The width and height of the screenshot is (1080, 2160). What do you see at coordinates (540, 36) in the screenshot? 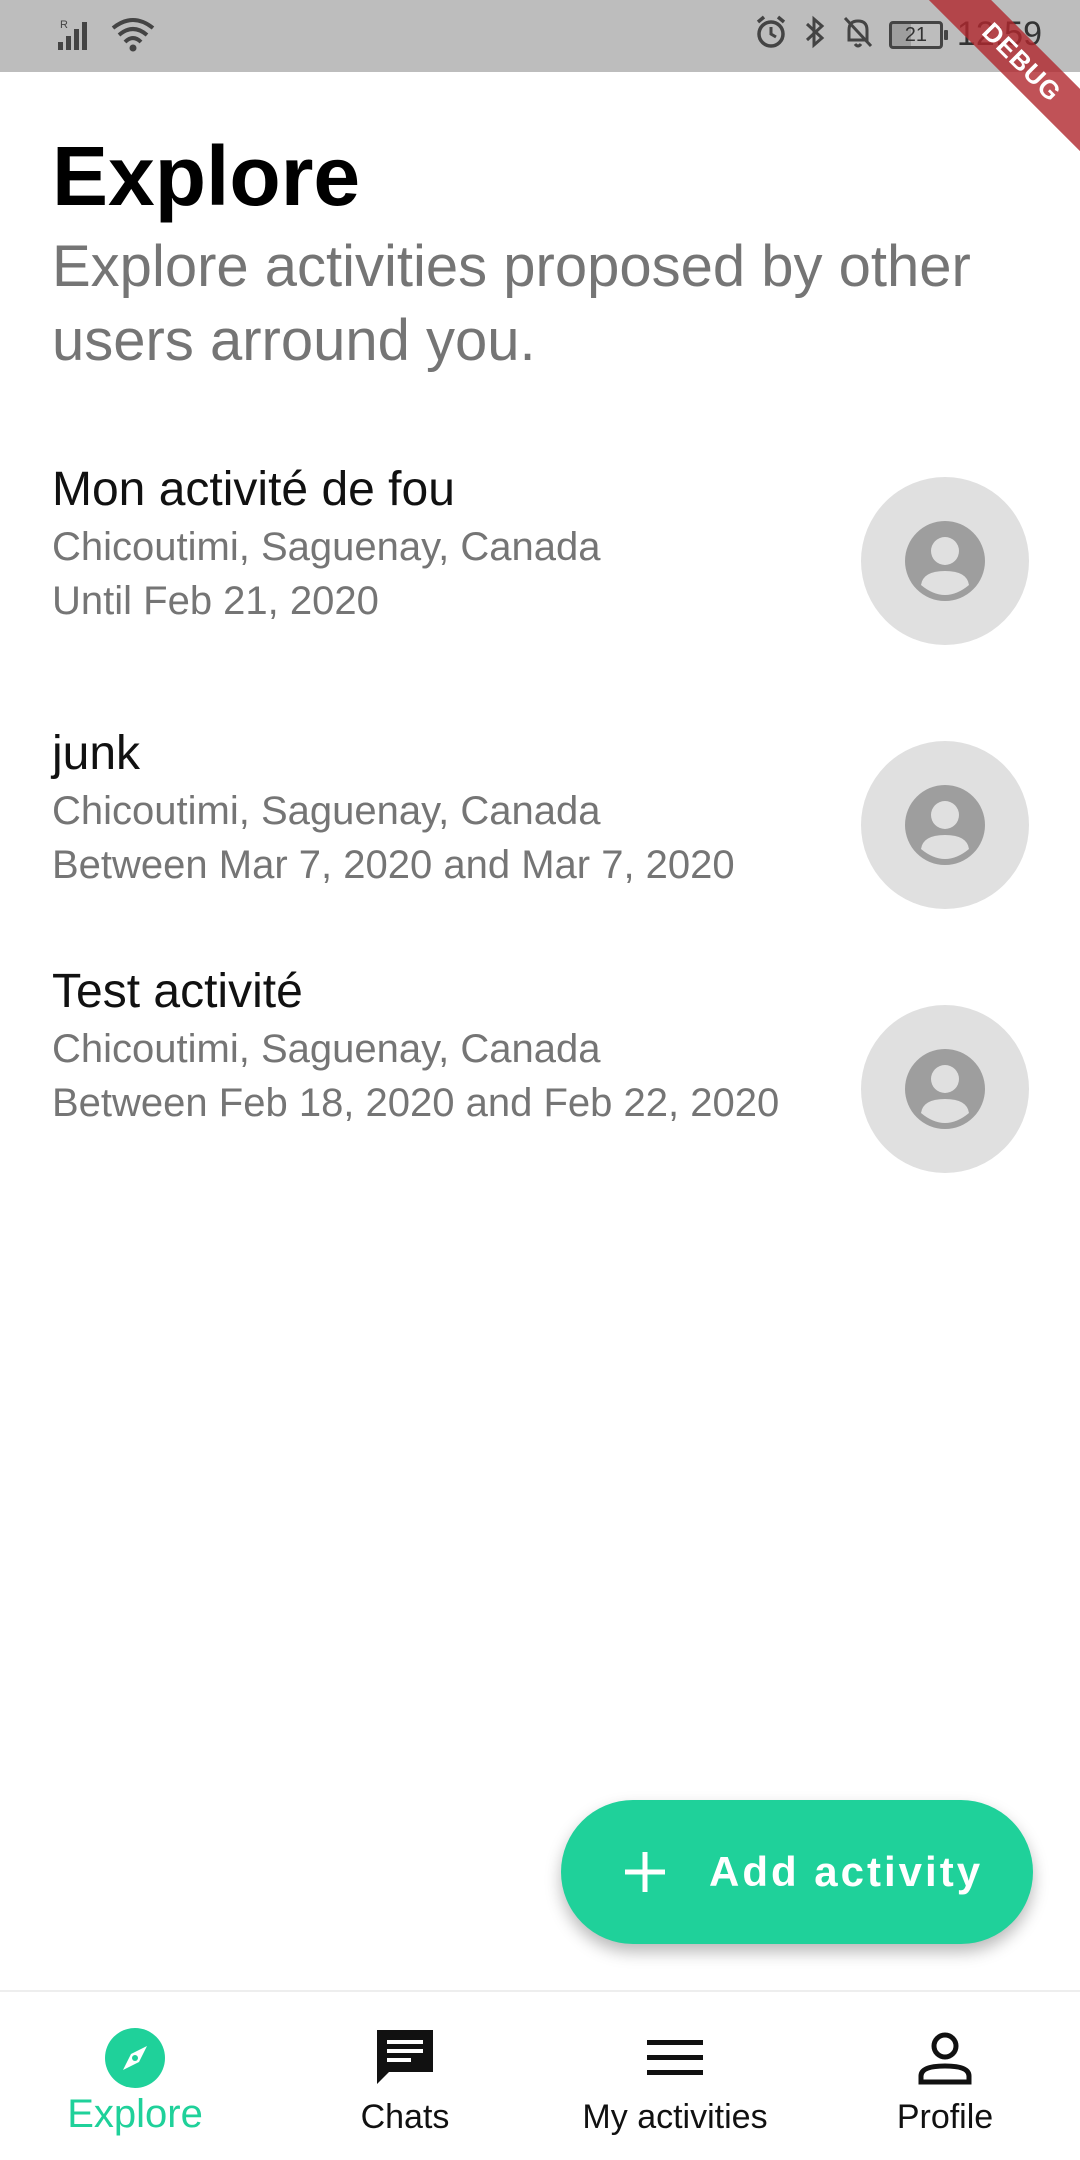
I see `status-bar: R 21` at bounding box center [540, 36].